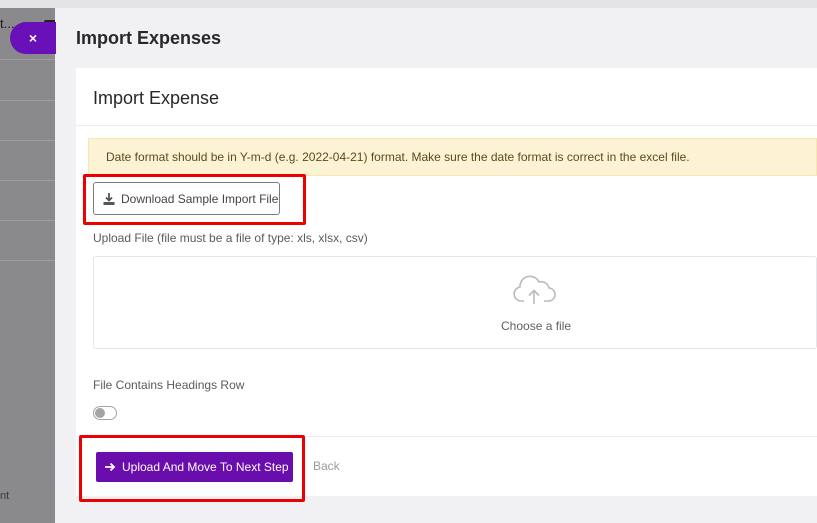  I want to click on choose-file-text: Choose a file, so click(536, 326).